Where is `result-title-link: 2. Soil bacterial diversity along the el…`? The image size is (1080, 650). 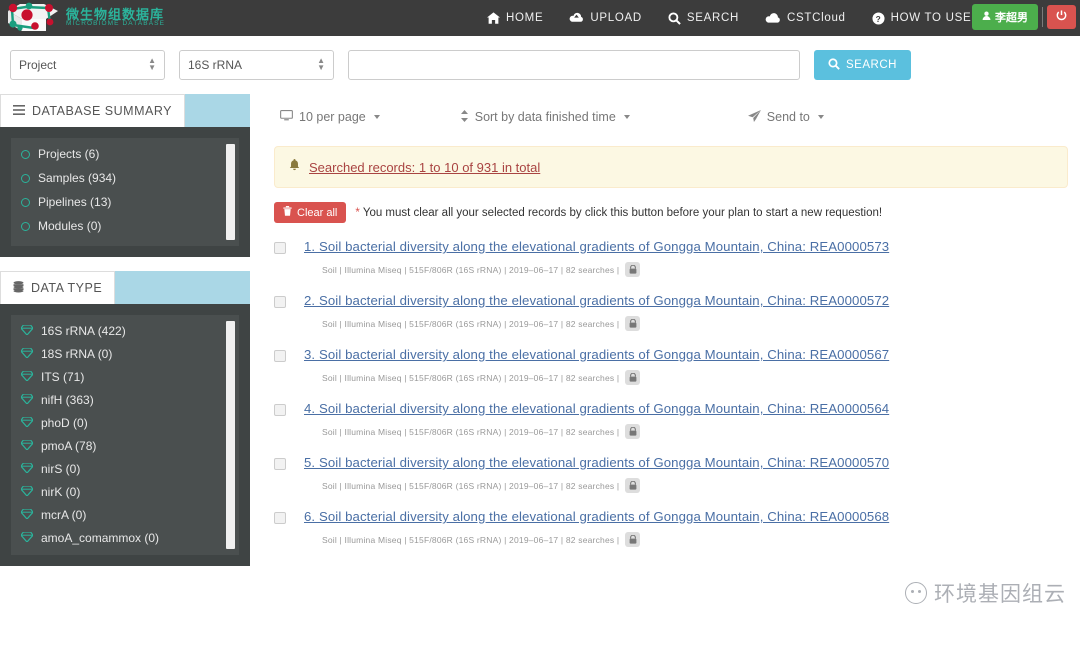 result-title-link: 2. Soil bacterial diversity along the el… is located at coordinates (596, 300).